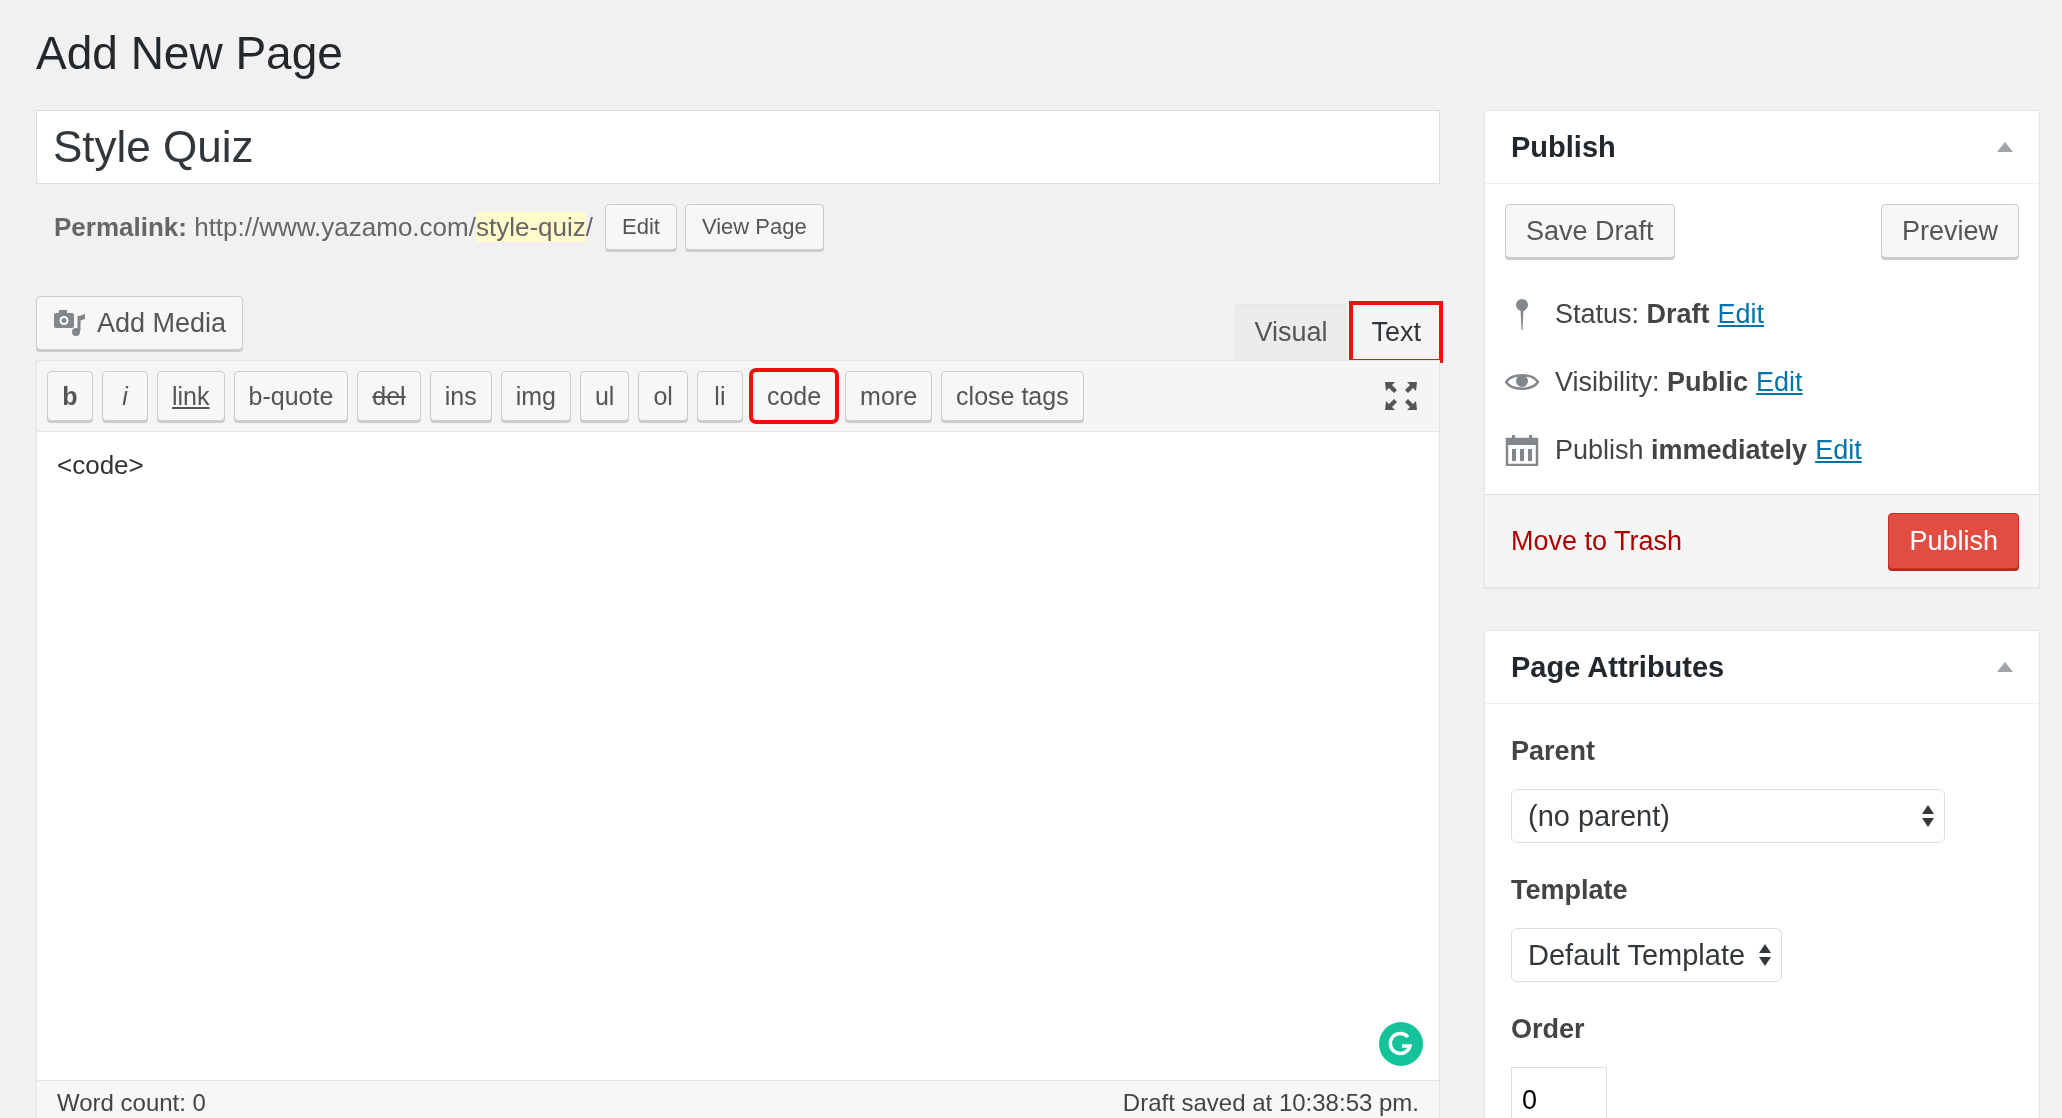 Image resolution: width=2062 pixels, height=1118 pixels. Describe the element at coordinates (140, 323) in the screenshot. I see `add-media-button: Add Media` at that location.